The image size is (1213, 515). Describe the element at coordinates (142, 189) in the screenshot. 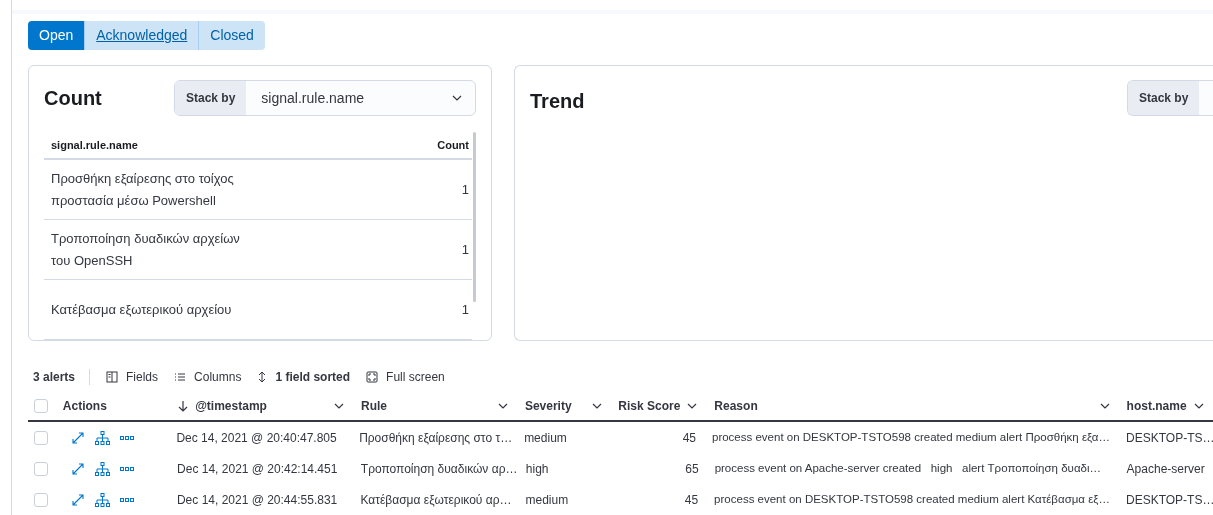

I see `rule-name: Προσθήκη εξαίρεσης στο τοίχος προστασία μέσω Powershell` at that location.